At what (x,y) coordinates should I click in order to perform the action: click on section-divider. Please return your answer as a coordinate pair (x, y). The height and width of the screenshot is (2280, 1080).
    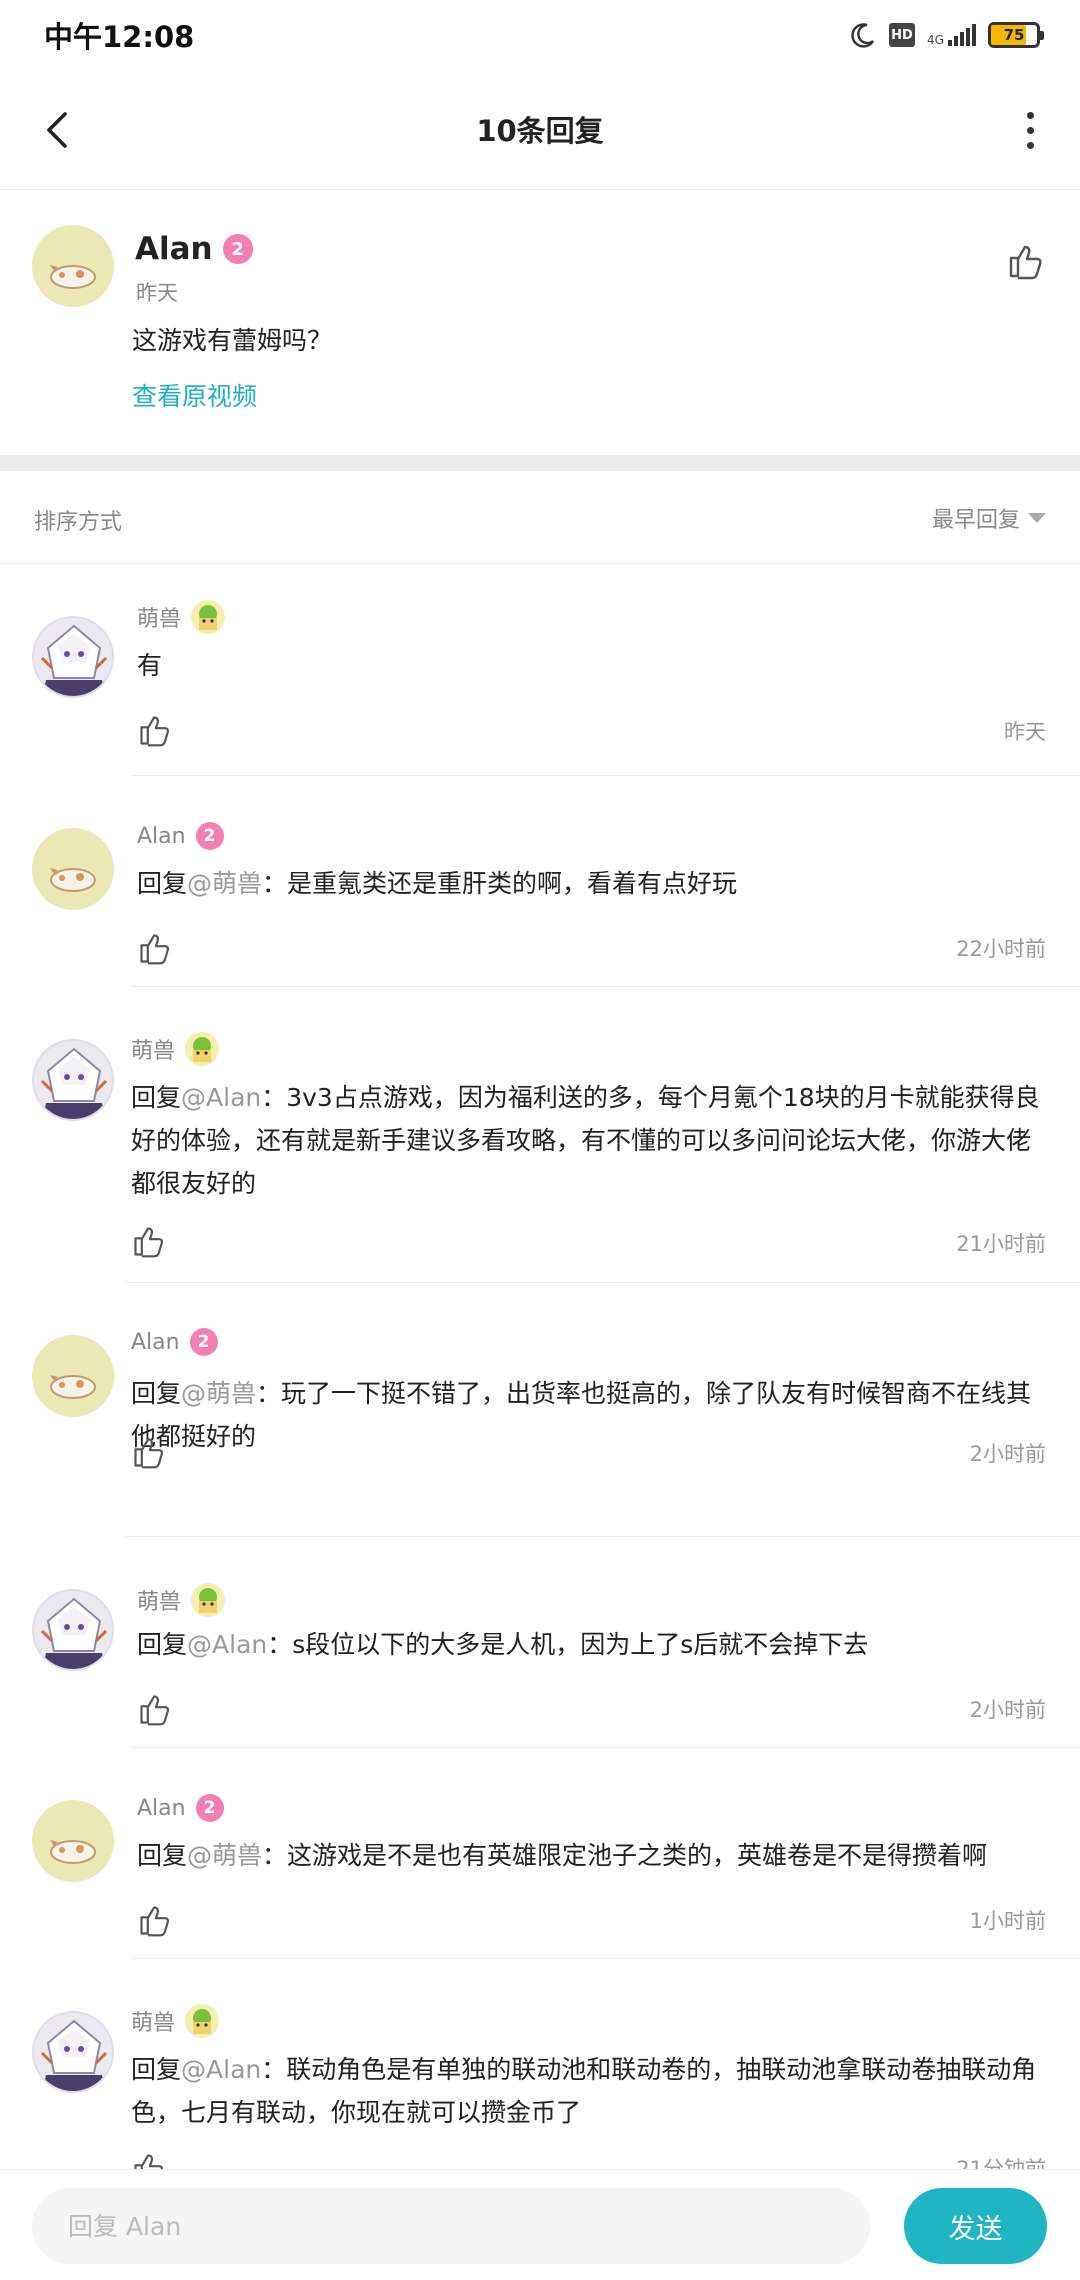
    Looking at the image, I should click on (540, 463).